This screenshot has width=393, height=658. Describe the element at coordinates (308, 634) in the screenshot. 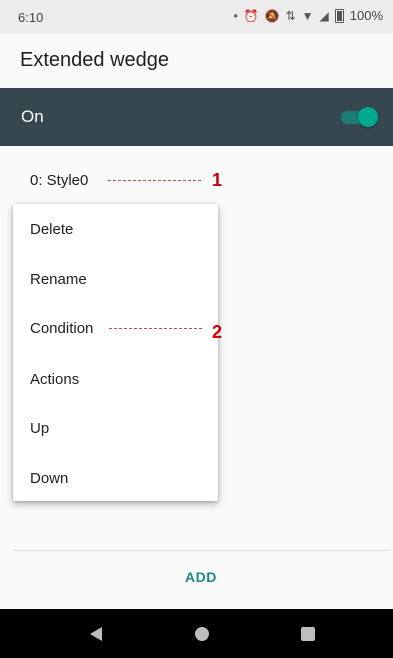

I see `recents-icon` at that location.